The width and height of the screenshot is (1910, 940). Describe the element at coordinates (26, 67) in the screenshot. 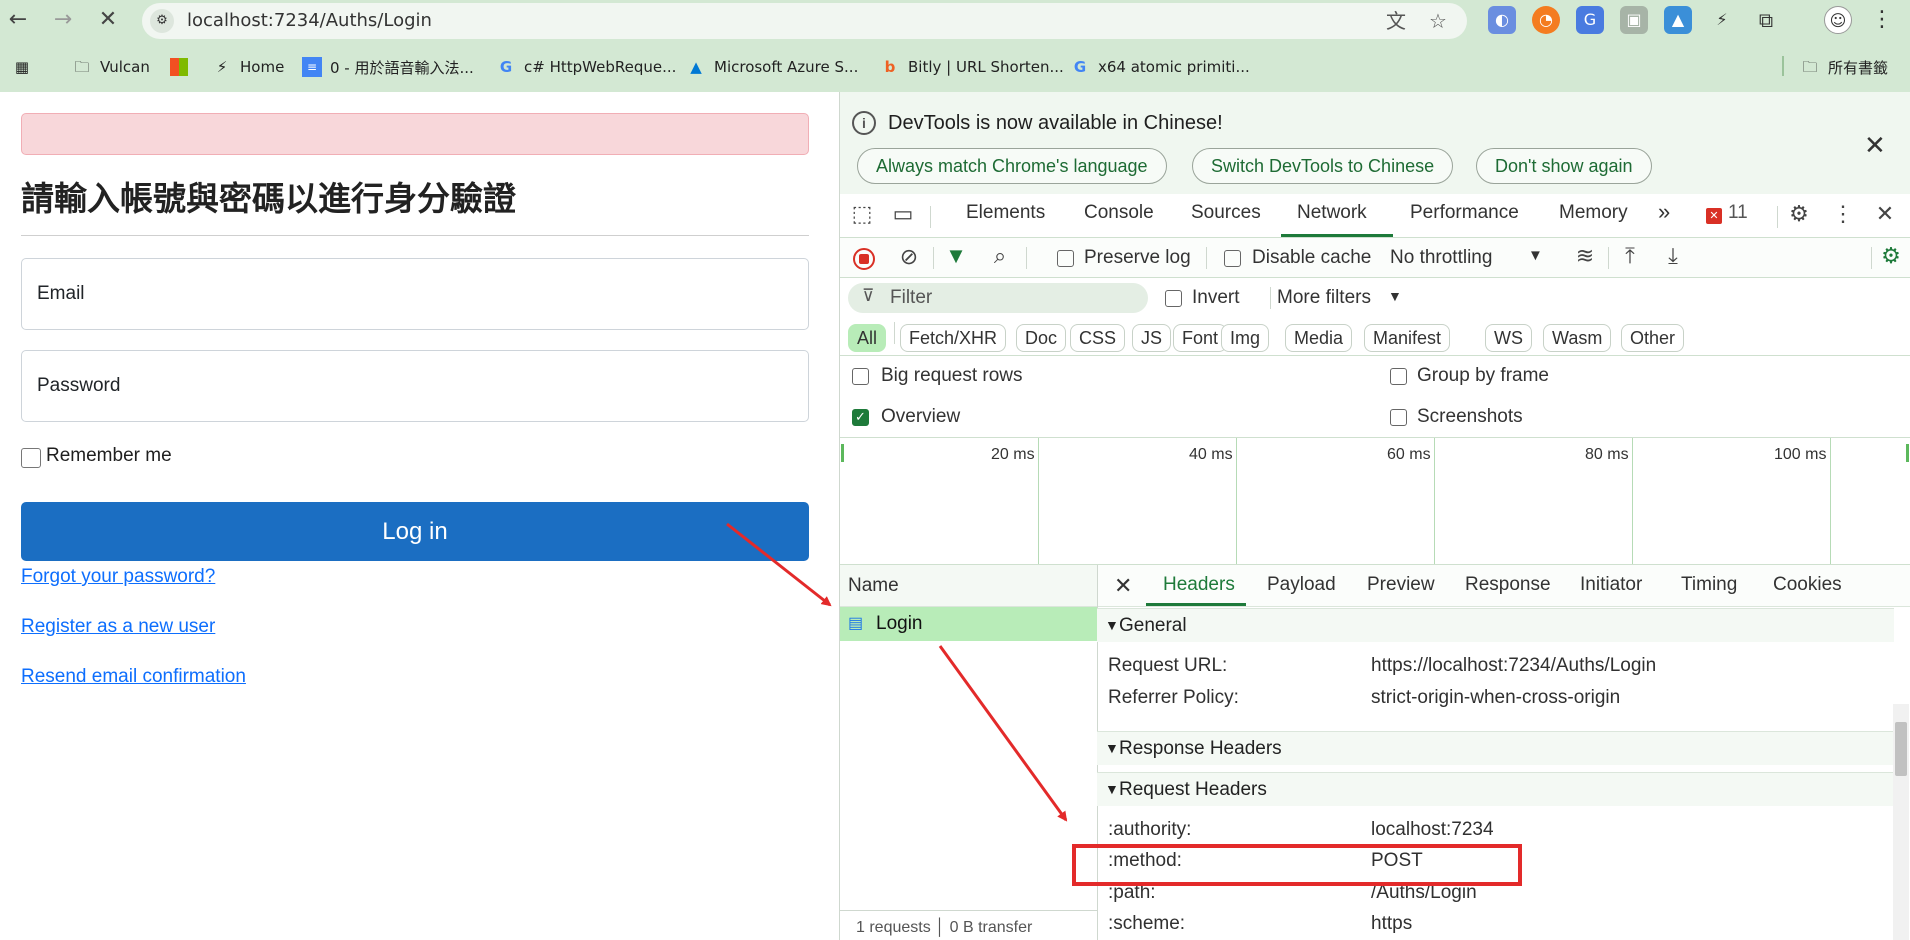

I see `apps-grid-icon: ▦` at that location.